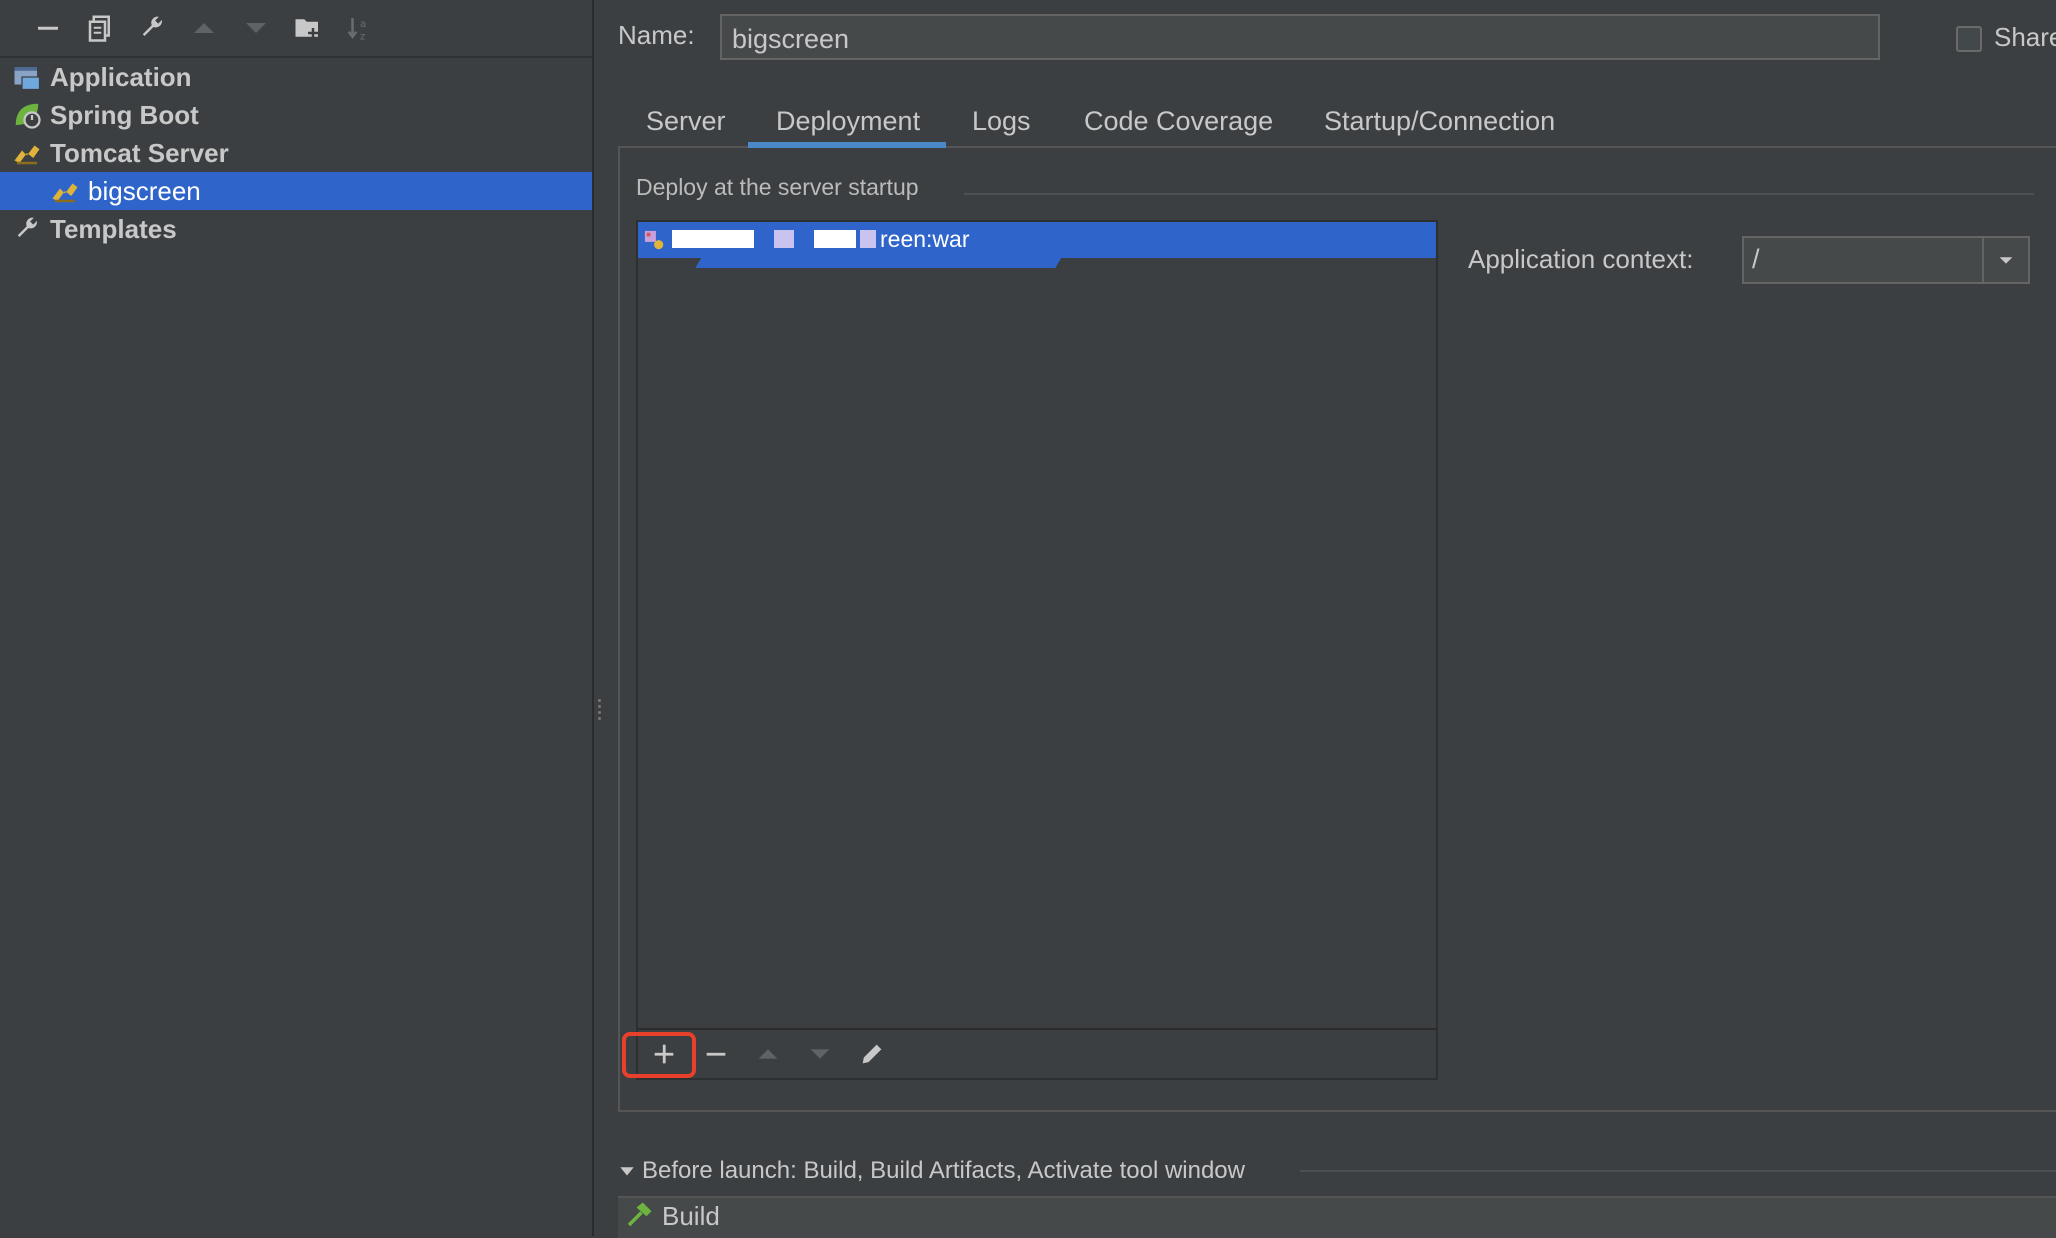 This screenshot has height=1238, width=2056. Describe the element at coordinates (655, 241) in the screenshot. I see `artifact-icon` at that location.